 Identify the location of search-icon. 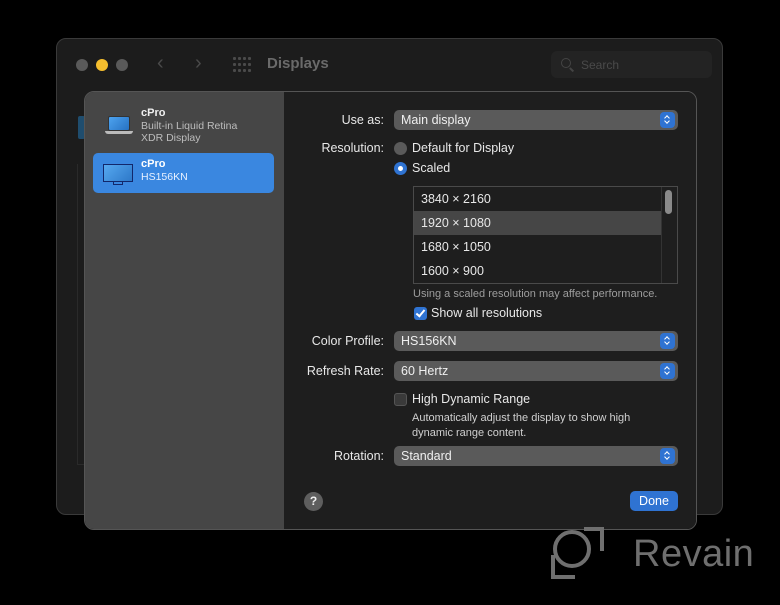
(568, 64).